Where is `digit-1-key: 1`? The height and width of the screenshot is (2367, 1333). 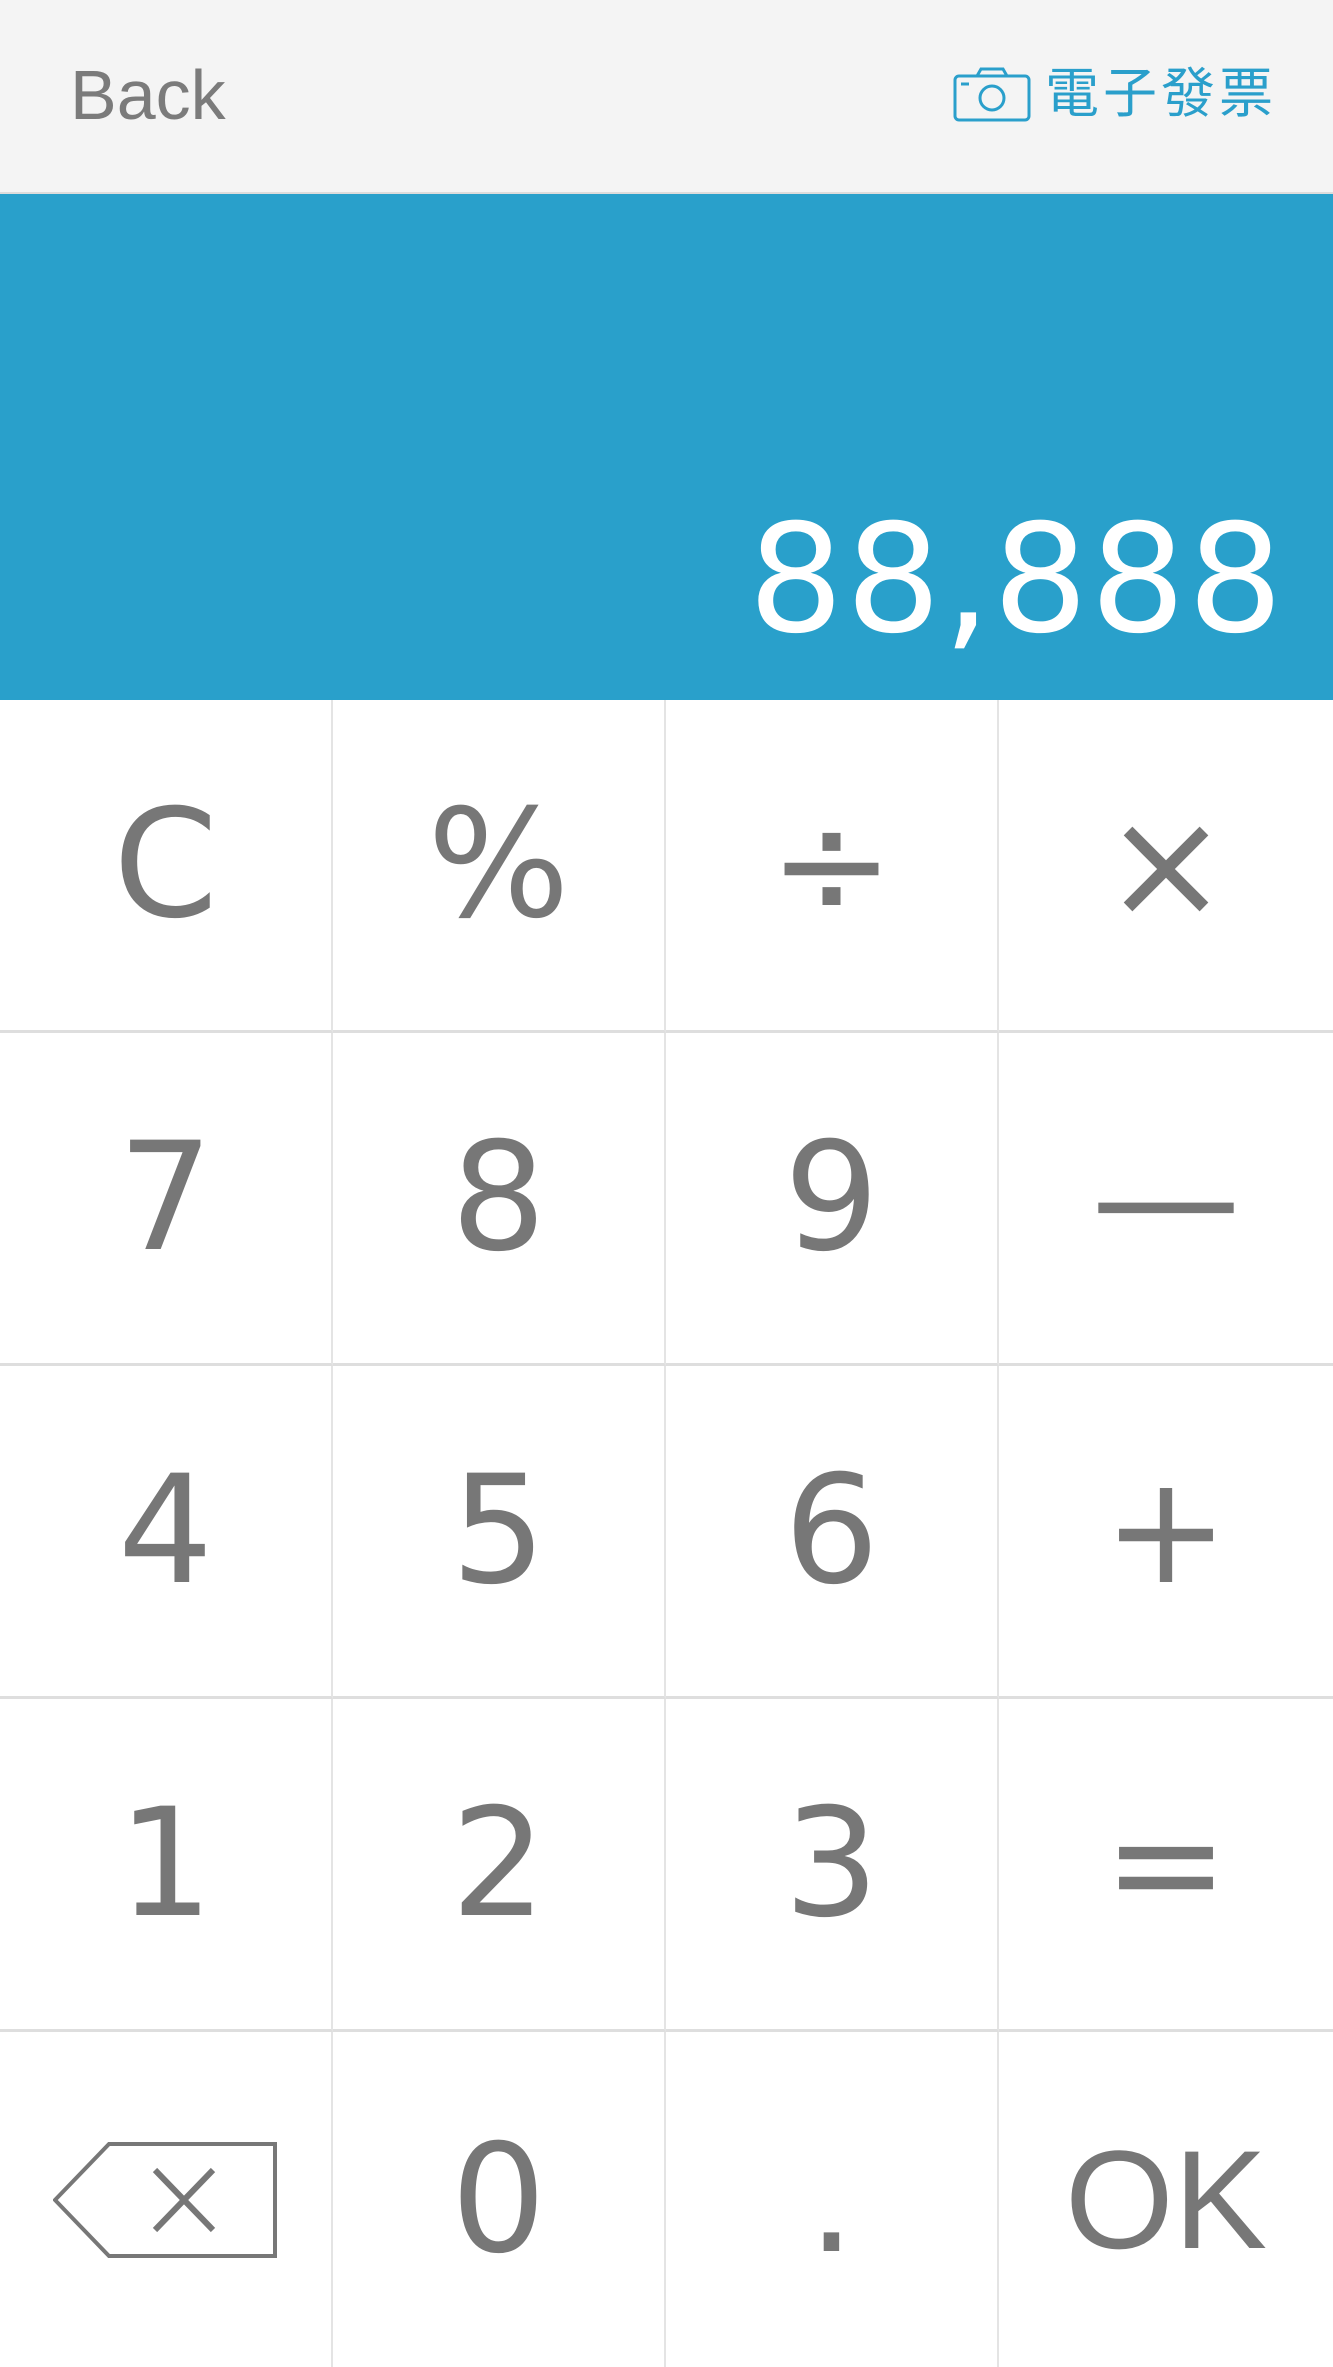
digit-1-key: 1 is located at coordinates (166, 1865).